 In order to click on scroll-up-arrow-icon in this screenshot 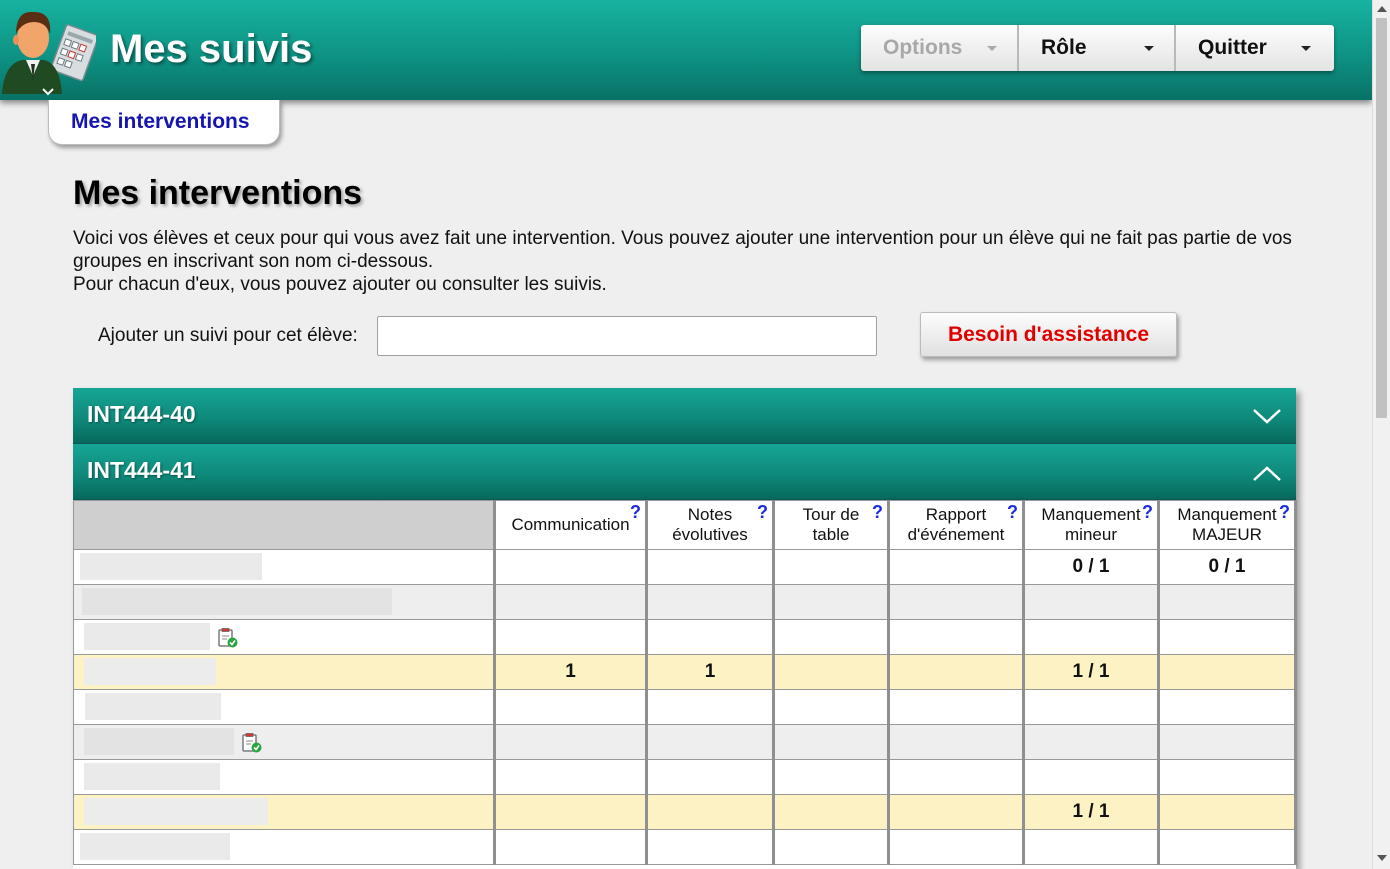, I will do `click(1382, 9)`.